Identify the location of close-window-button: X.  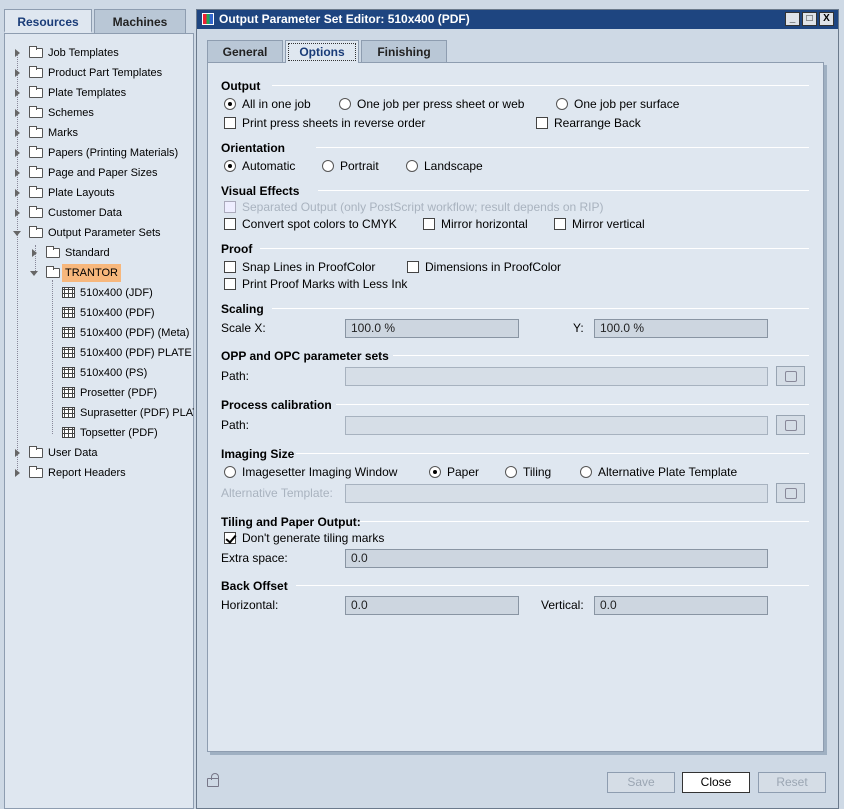
(826, 19).